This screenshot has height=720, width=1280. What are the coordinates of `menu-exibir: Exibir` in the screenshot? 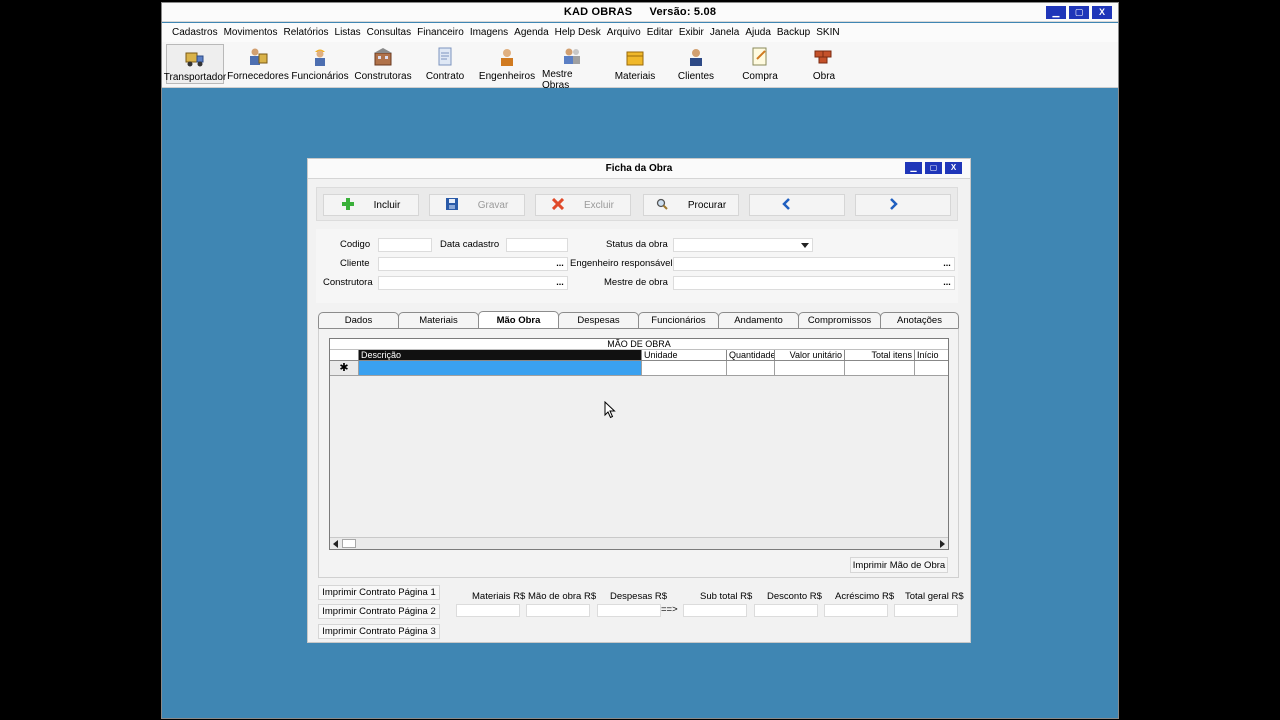 It's located at (691, 32).